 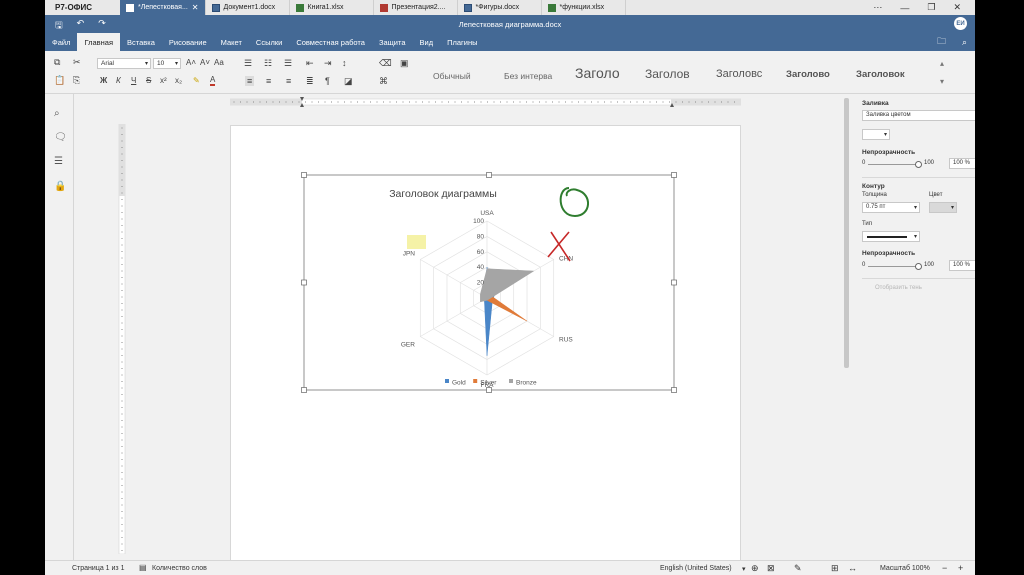 I want to click on clear-style-icon: ⌫, so click(x=385, y=63).